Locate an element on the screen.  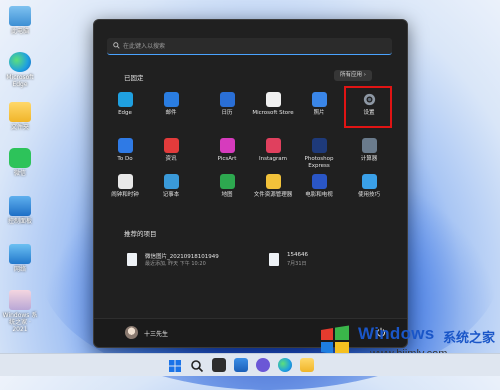
mail-icon is located at coordinates (171, 99).